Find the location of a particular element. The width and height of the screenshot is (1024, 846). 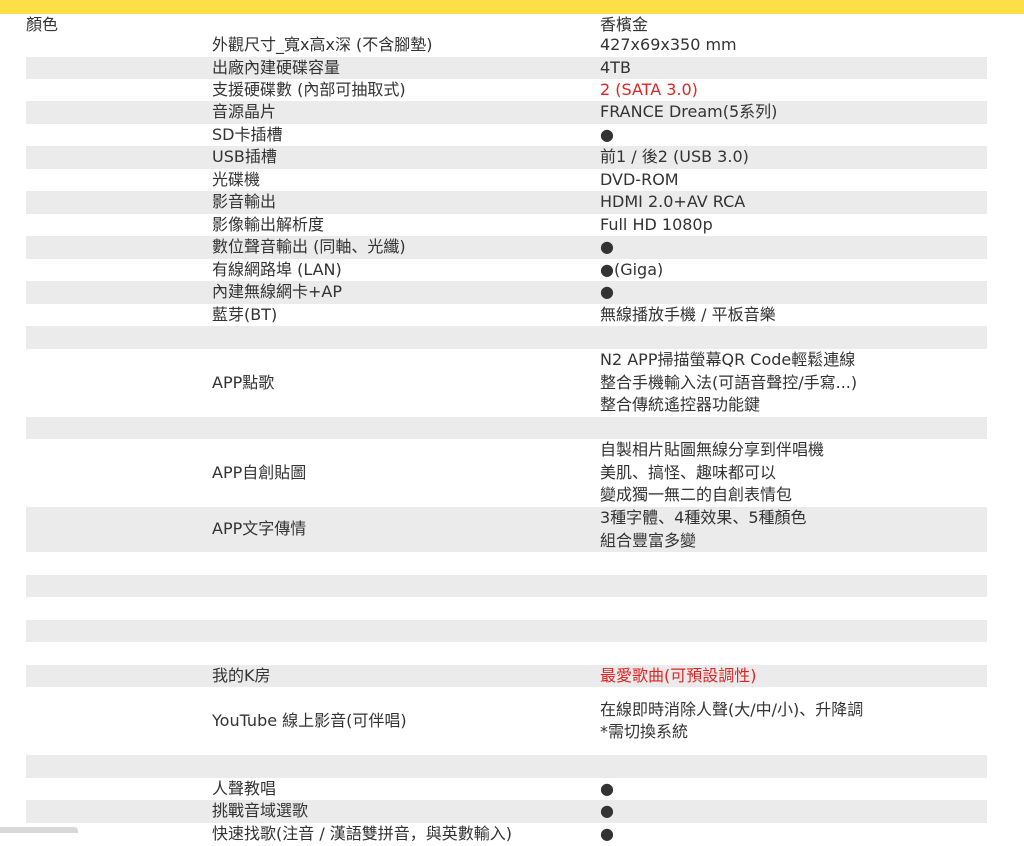

spec-name: APP自創貼圖 is located at coordinates (259, 472).